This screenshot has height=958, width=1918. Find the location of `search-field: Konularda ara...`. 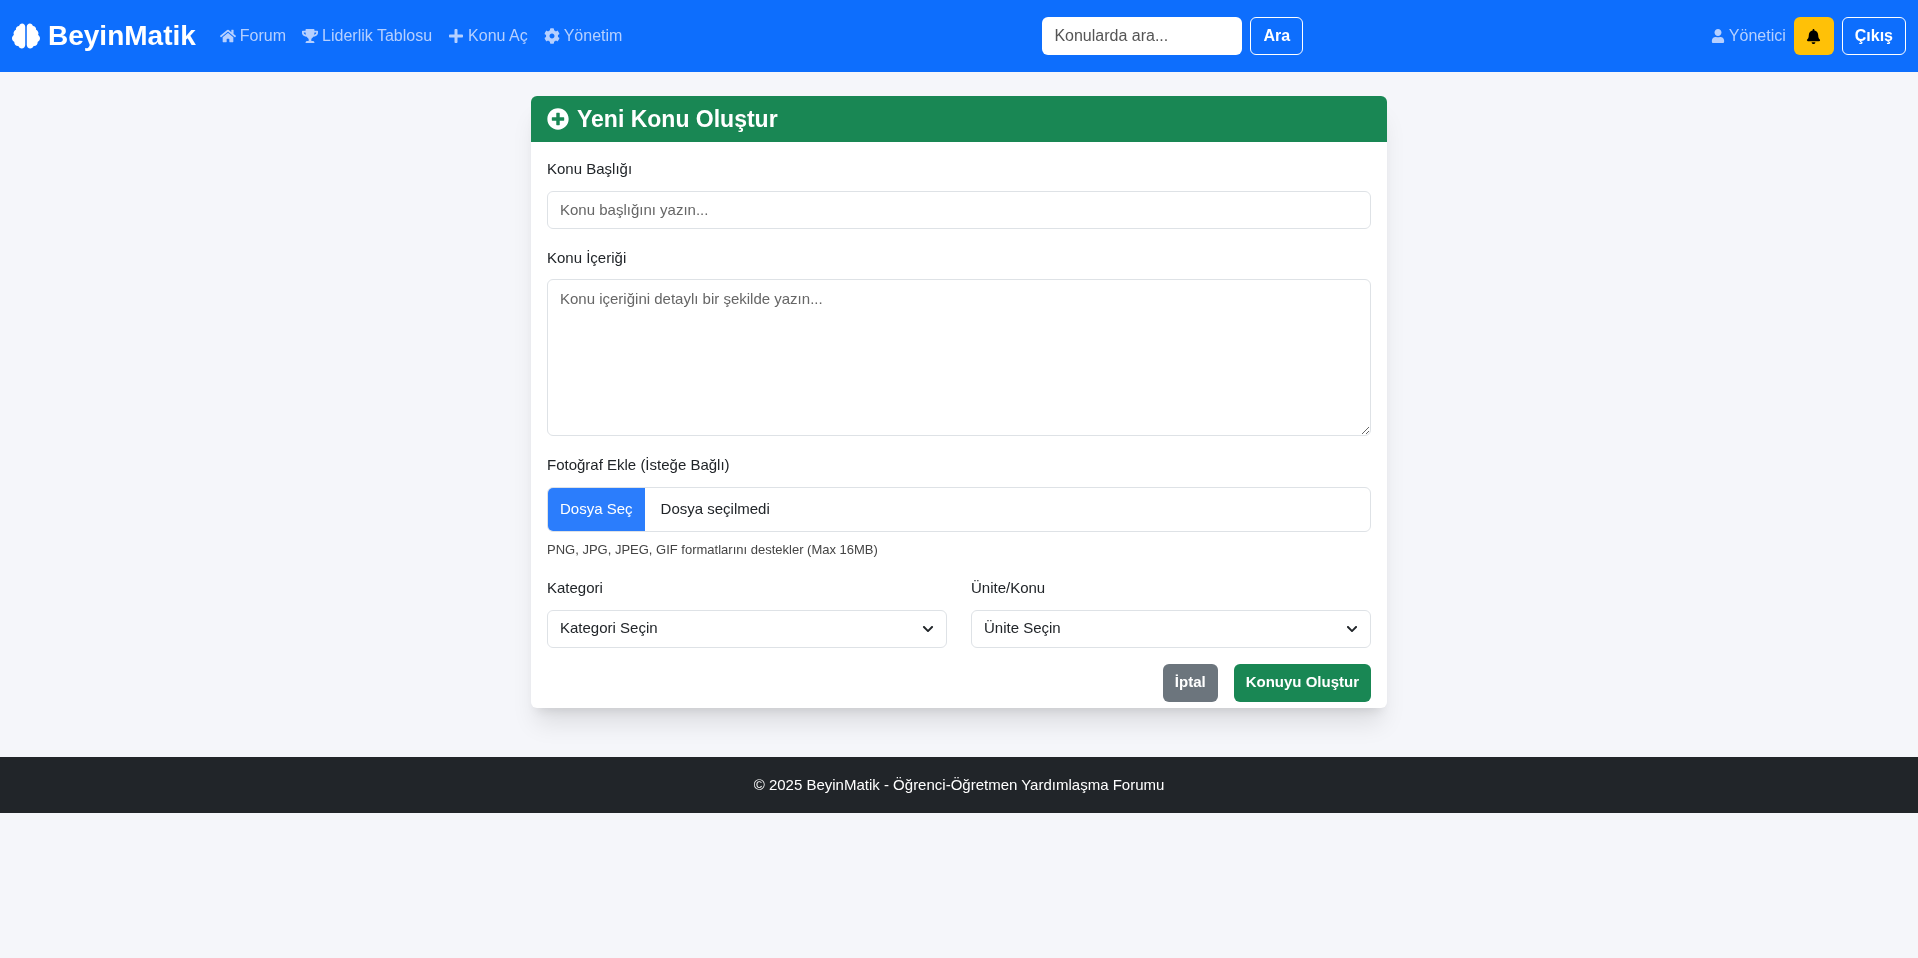

search-field: Konularda ara... is located at coordinates (1142, 36).